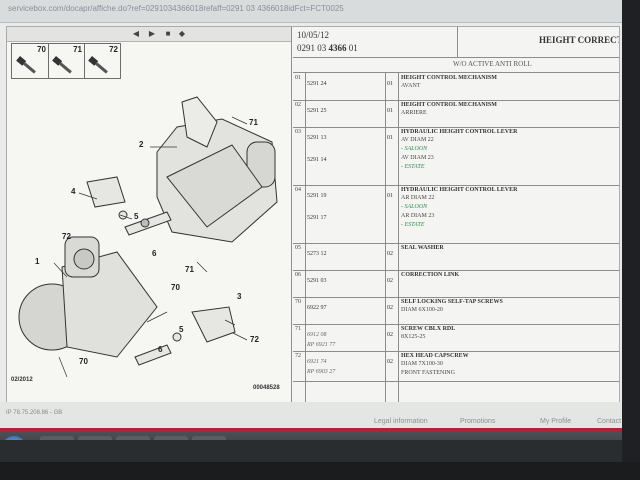 The height and width of the screenshot is (480, 640). Describe the element at coordinates (317, 160) in the screenshot. I see `part-number: 5291 14` at that location.